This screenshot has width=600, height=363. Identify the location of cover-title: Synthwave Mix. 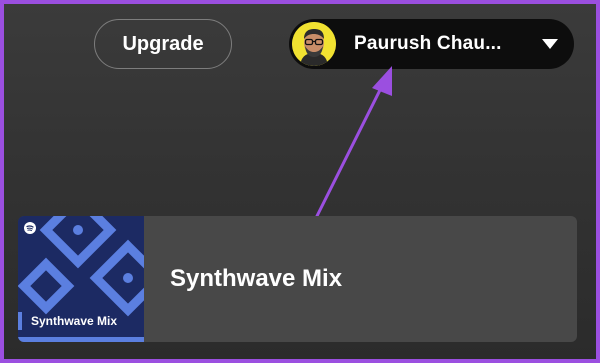
(74, 321).